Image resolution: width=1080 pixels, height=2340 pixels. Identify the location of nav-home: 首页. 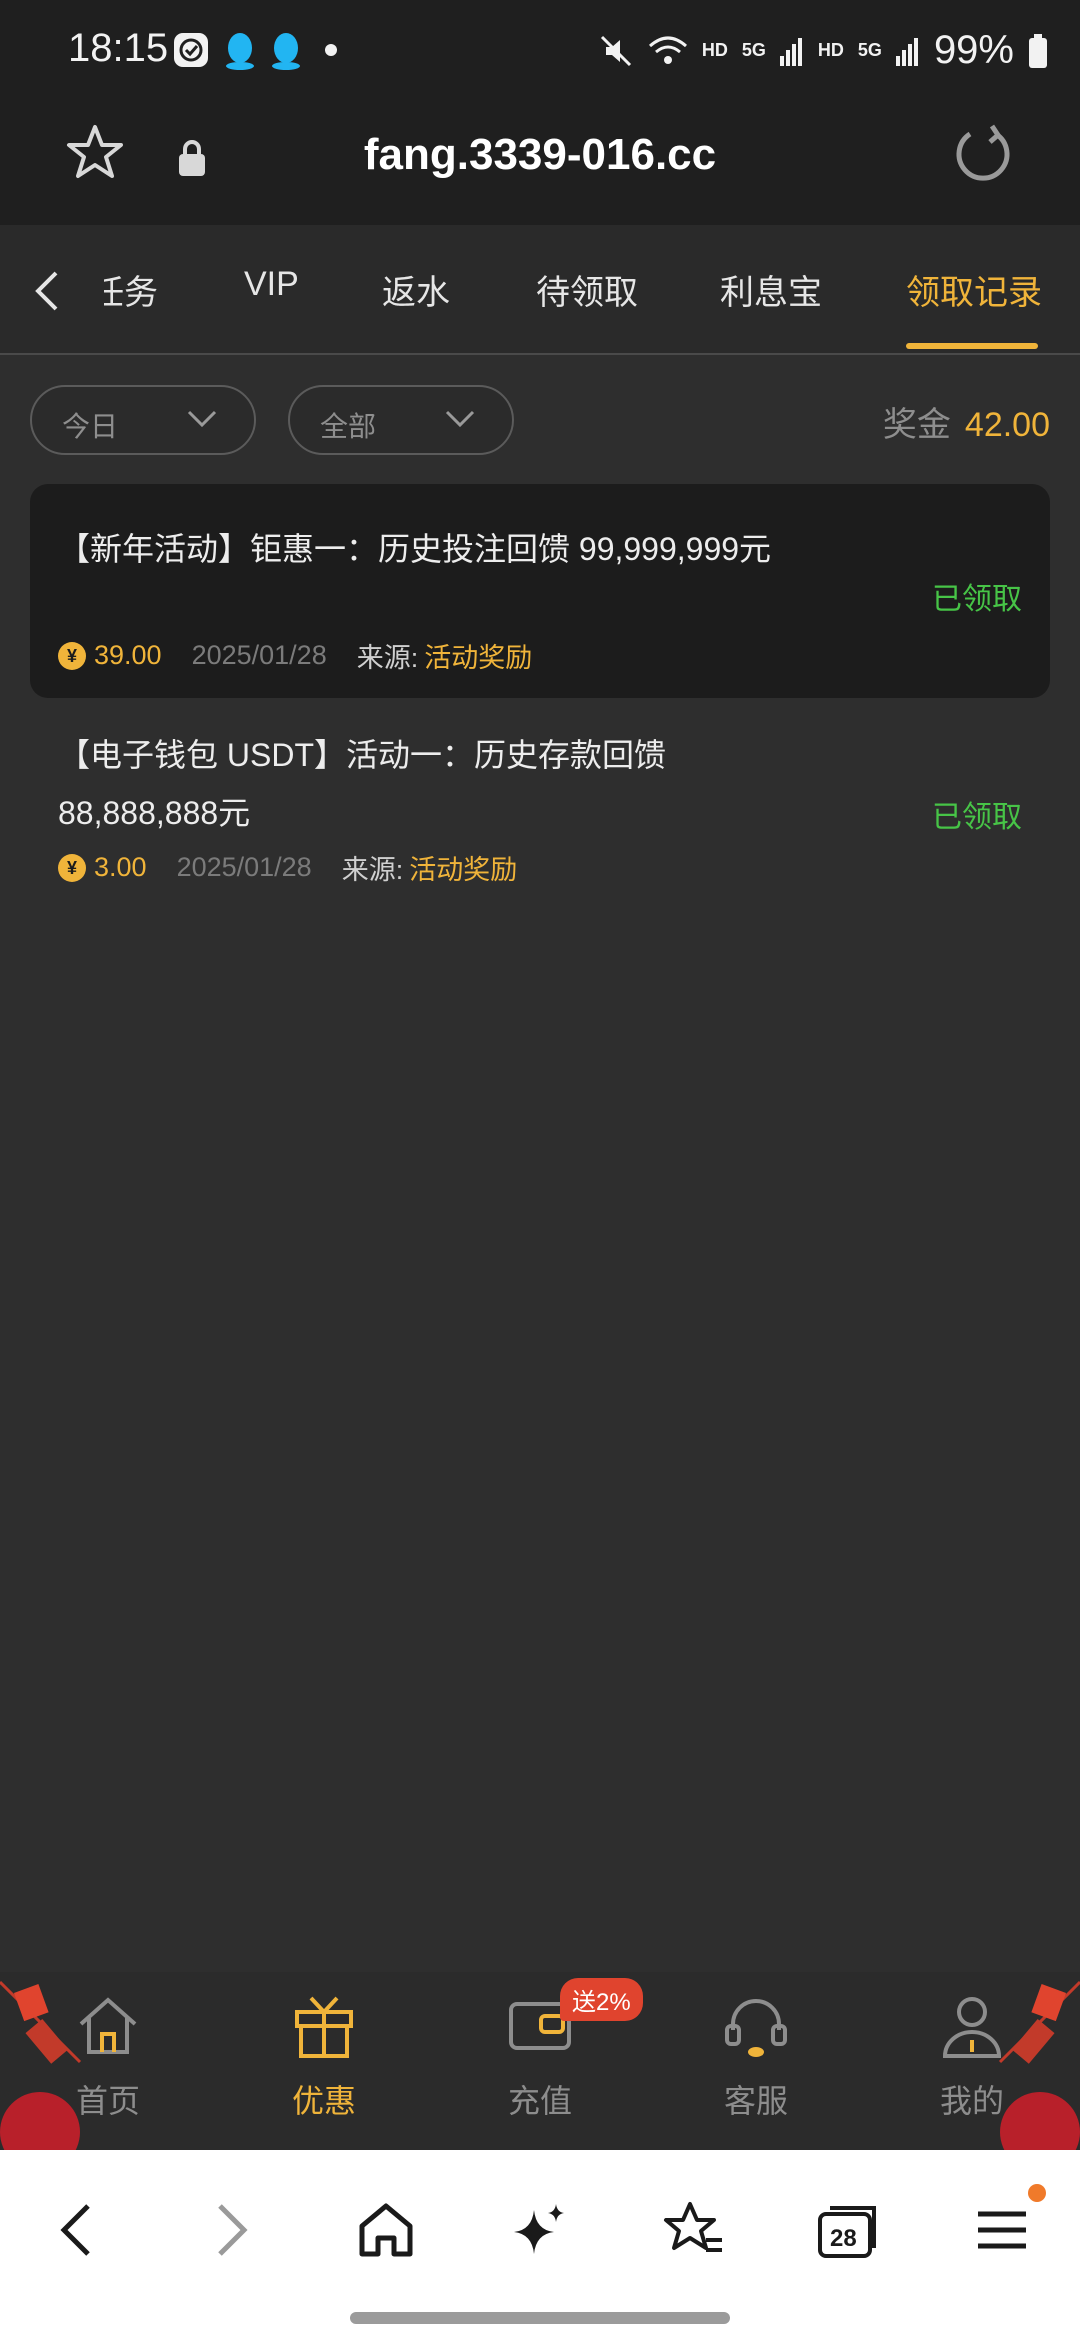
(108, 2054).